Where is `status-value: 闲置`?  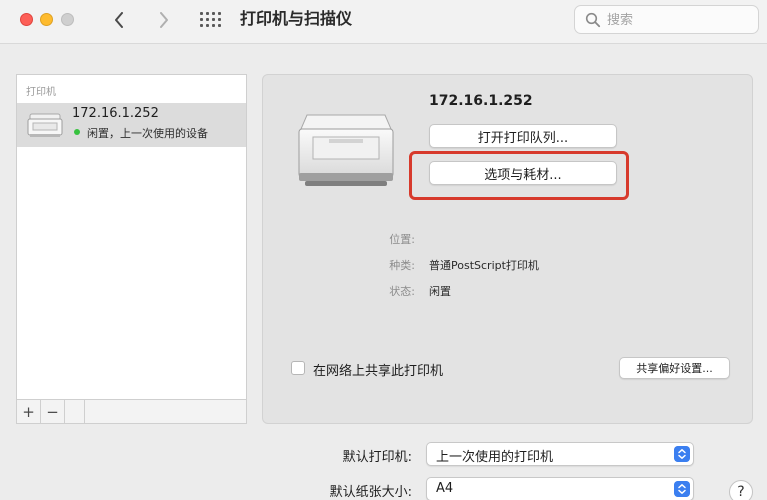 status-value: 闲置 is located at coordinates (440, 291).